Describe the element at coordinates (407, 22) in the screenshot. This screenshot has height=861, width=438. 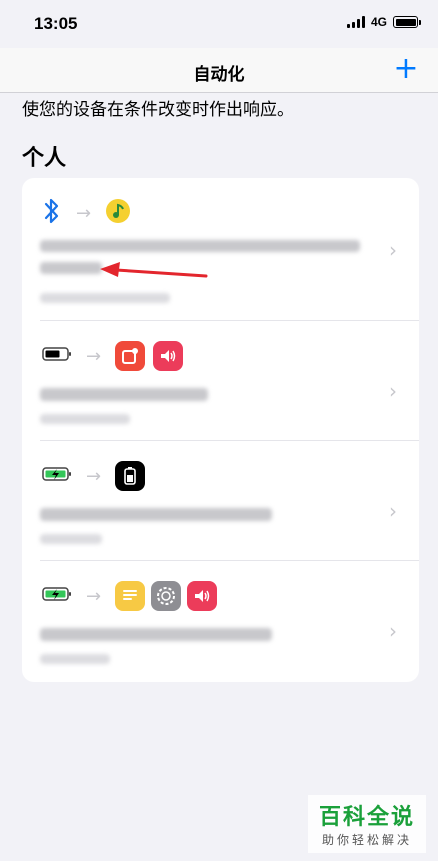
I see `battery-icon` at that location.